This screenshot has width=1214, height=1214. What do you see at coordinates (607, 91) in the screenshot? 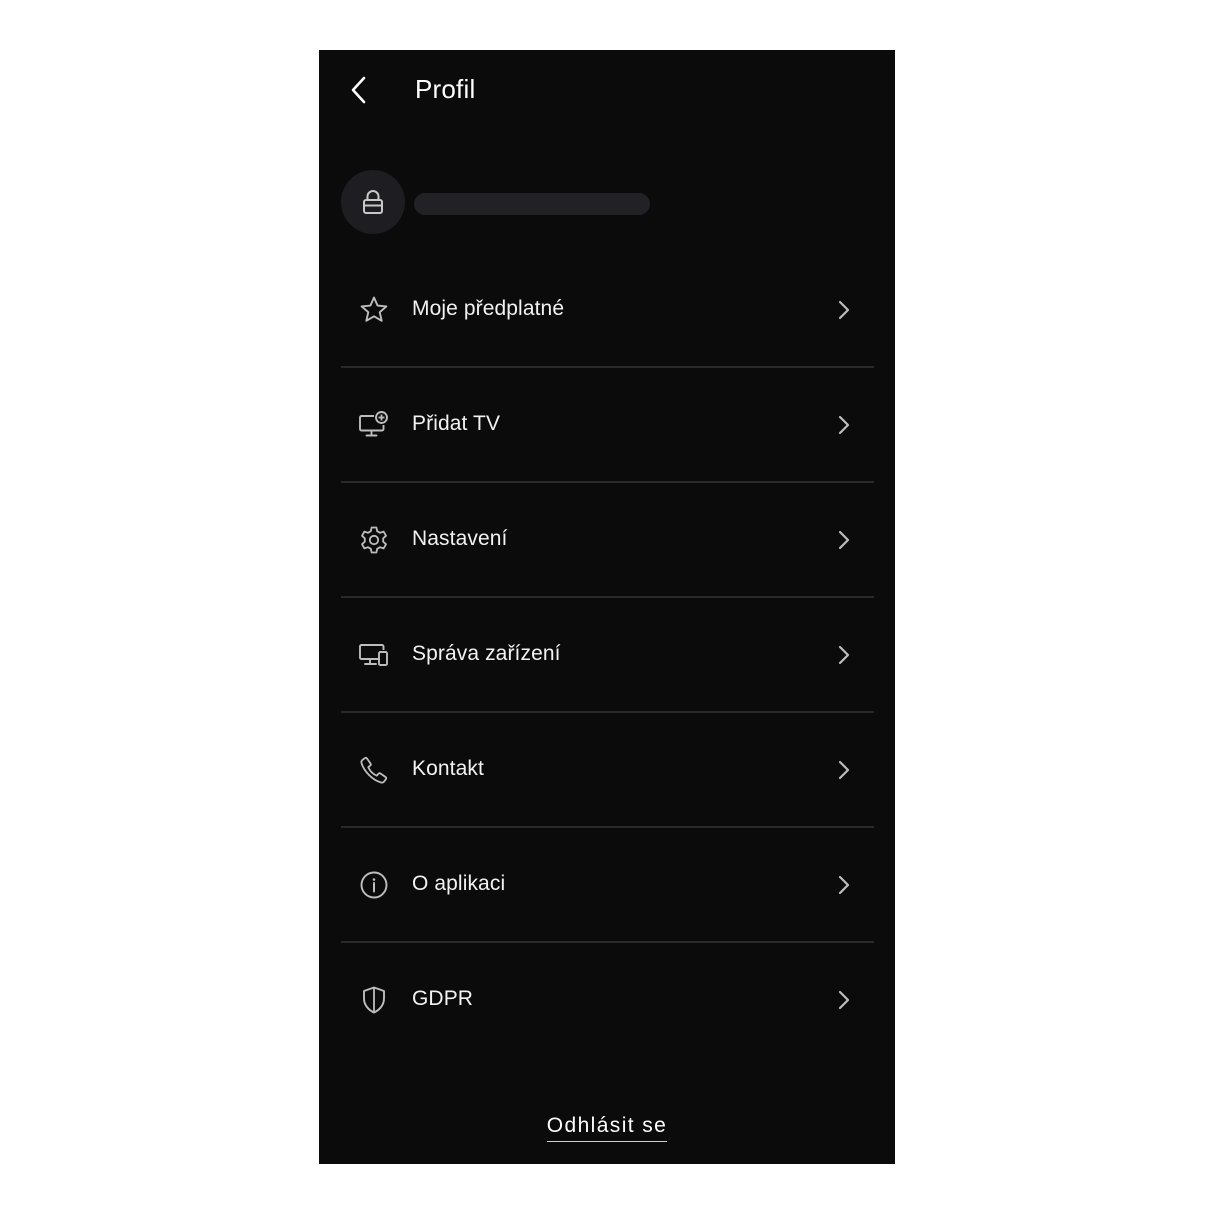
I see `header: Profil` at bounding box center [607, 91].